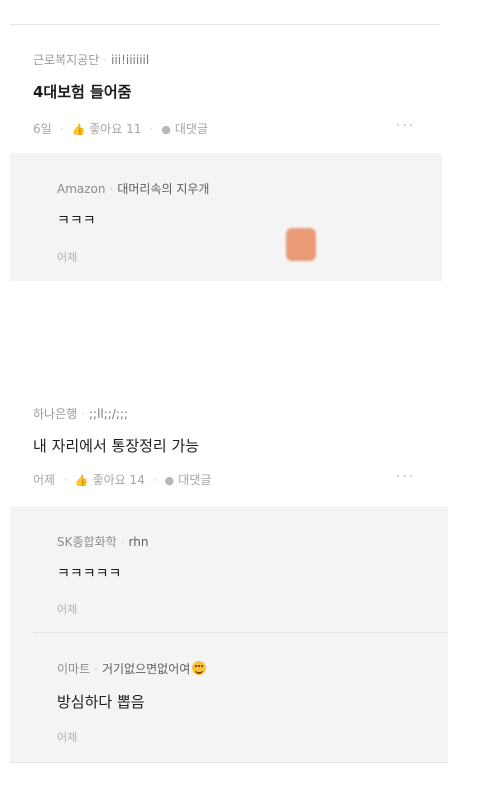 Image resolution: width=498 pixels, height=799 pixels. What do you see at coordinates (229, 762) in the screenshot?
I see `bottom-divider` at bounding box center [229, 762].